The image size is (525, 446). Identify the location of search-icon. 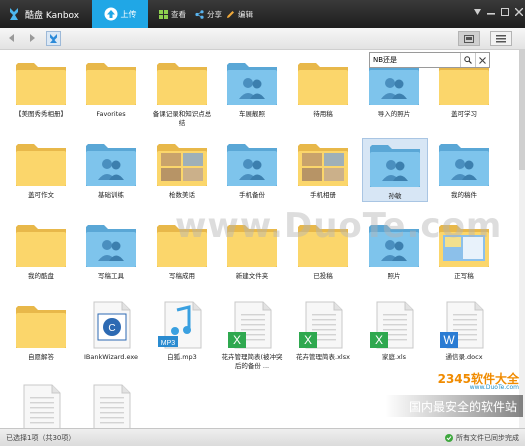
(468, 60).